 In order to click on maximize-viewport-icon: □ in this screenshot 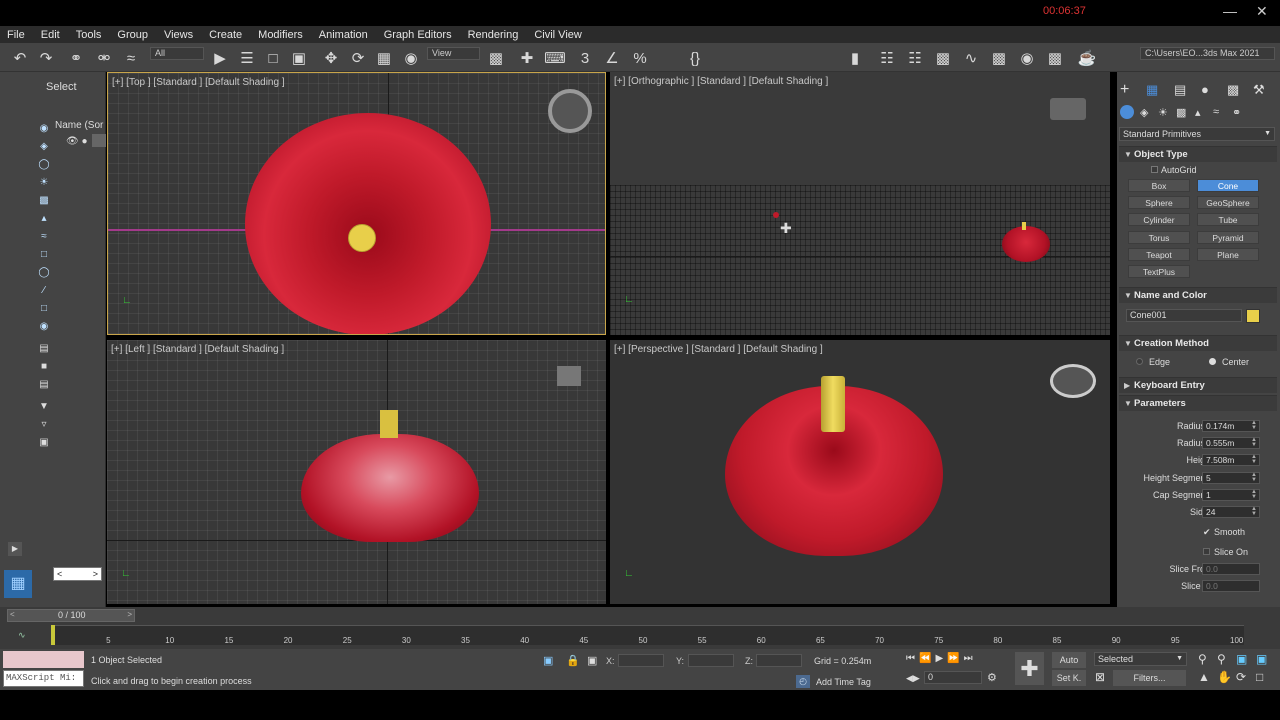, I will do `click(1259, 677)`.